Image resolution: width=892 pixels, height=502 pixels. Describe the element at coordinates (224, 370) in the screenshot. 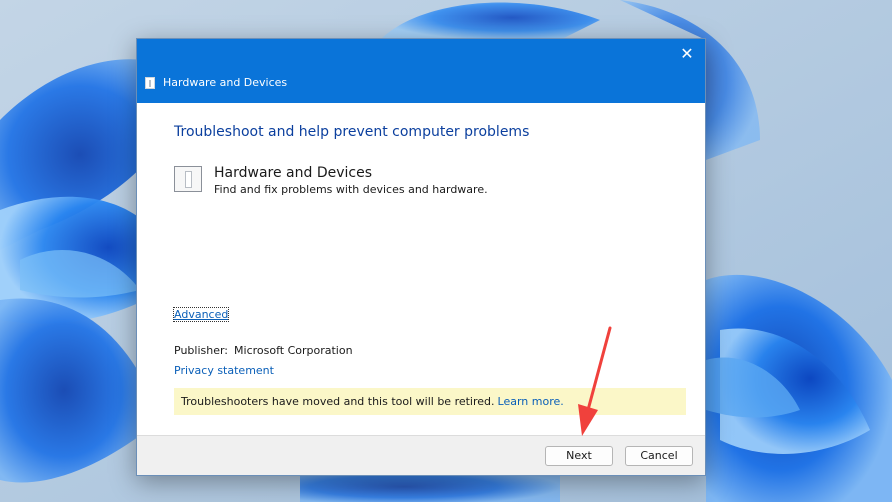

I see `privacy-statement-link: Privacy statement` at that location.